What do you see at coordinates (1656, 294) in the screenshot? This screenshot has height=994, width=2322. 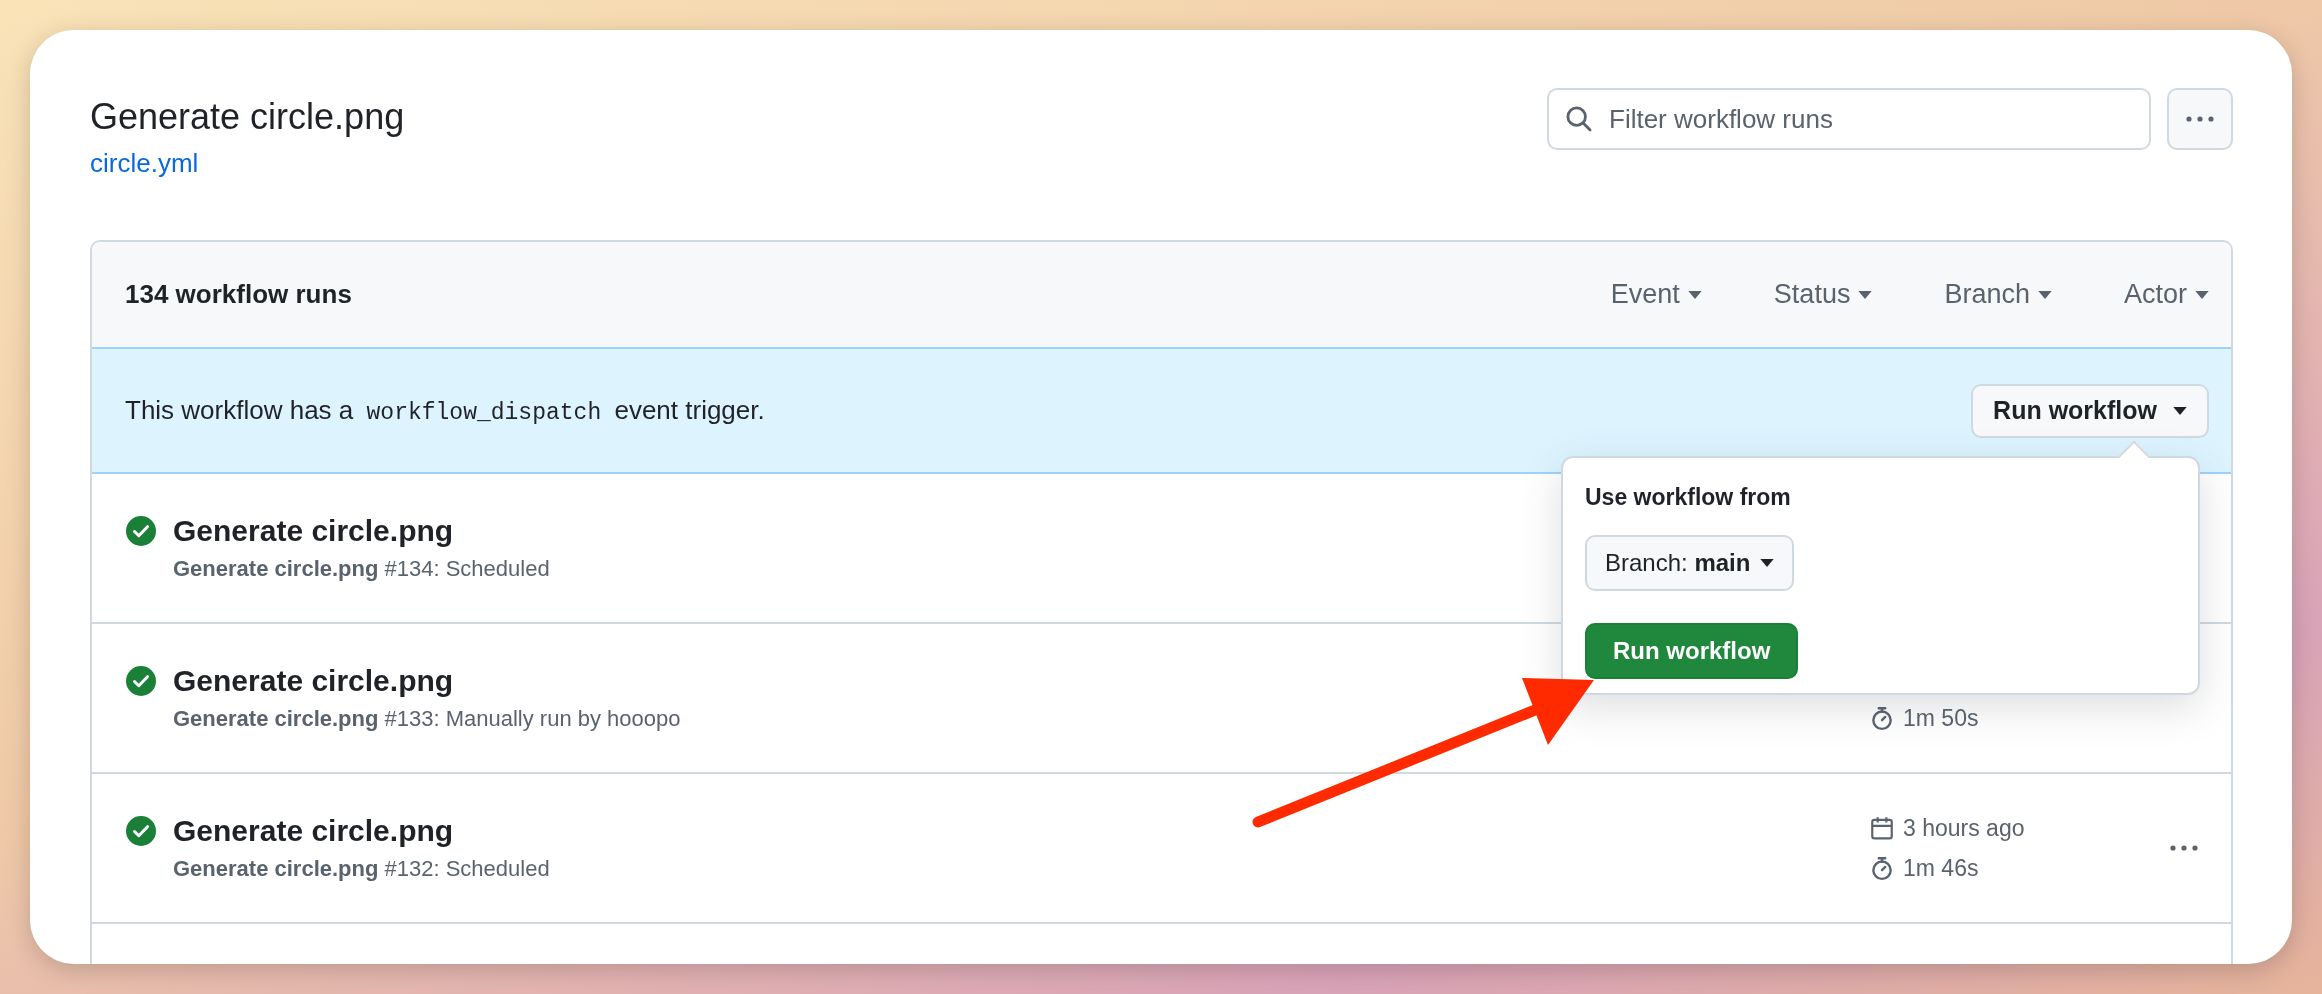 I see `filter-dropdown: Event` at bounding box center [1656, 294].